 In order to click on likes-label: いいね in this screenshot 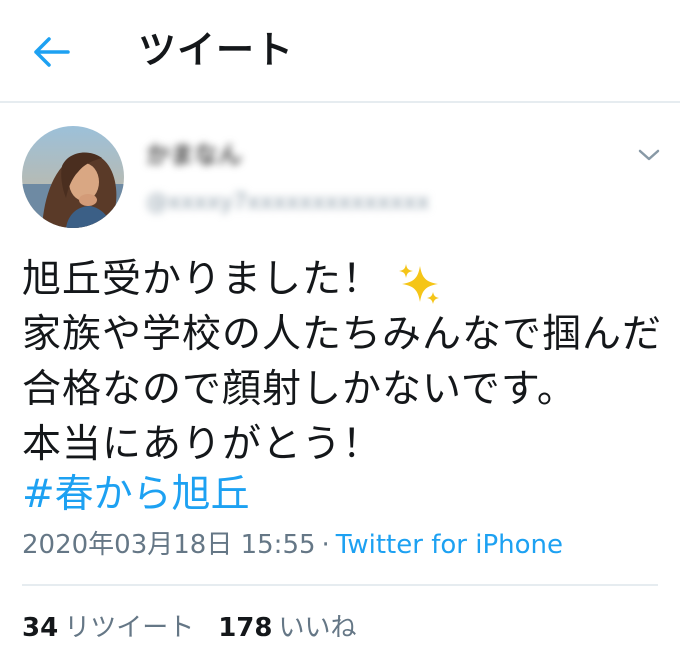, I will do `click(317, 628)`.